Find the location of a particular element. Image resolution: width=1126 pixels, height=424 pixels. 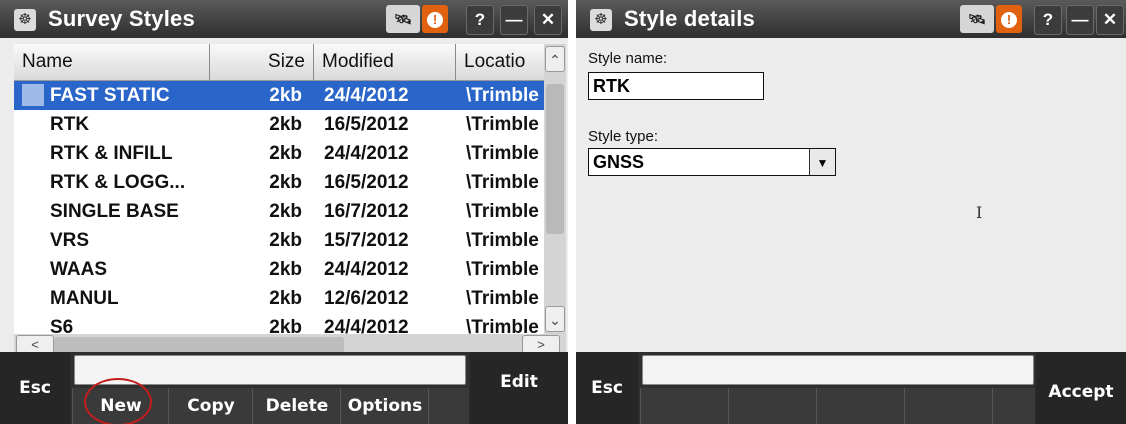

copy-button: Copy is located at coordinates (210, 406).